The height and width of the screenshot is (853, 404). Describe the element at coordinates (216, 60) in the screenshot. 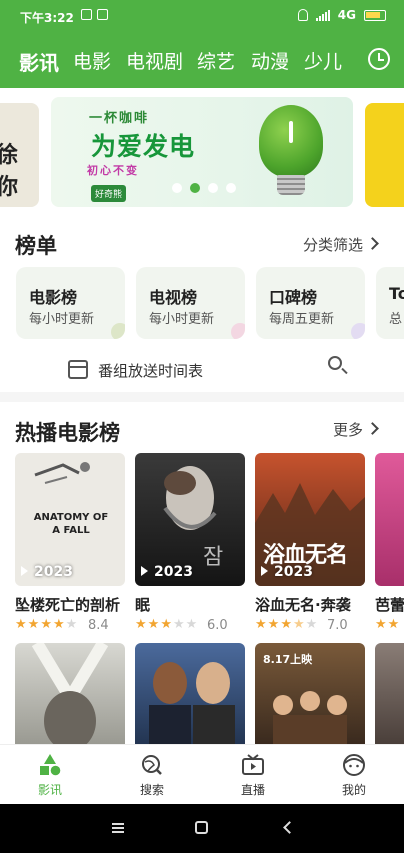

I see `tab-variety: 综艺` at that location.